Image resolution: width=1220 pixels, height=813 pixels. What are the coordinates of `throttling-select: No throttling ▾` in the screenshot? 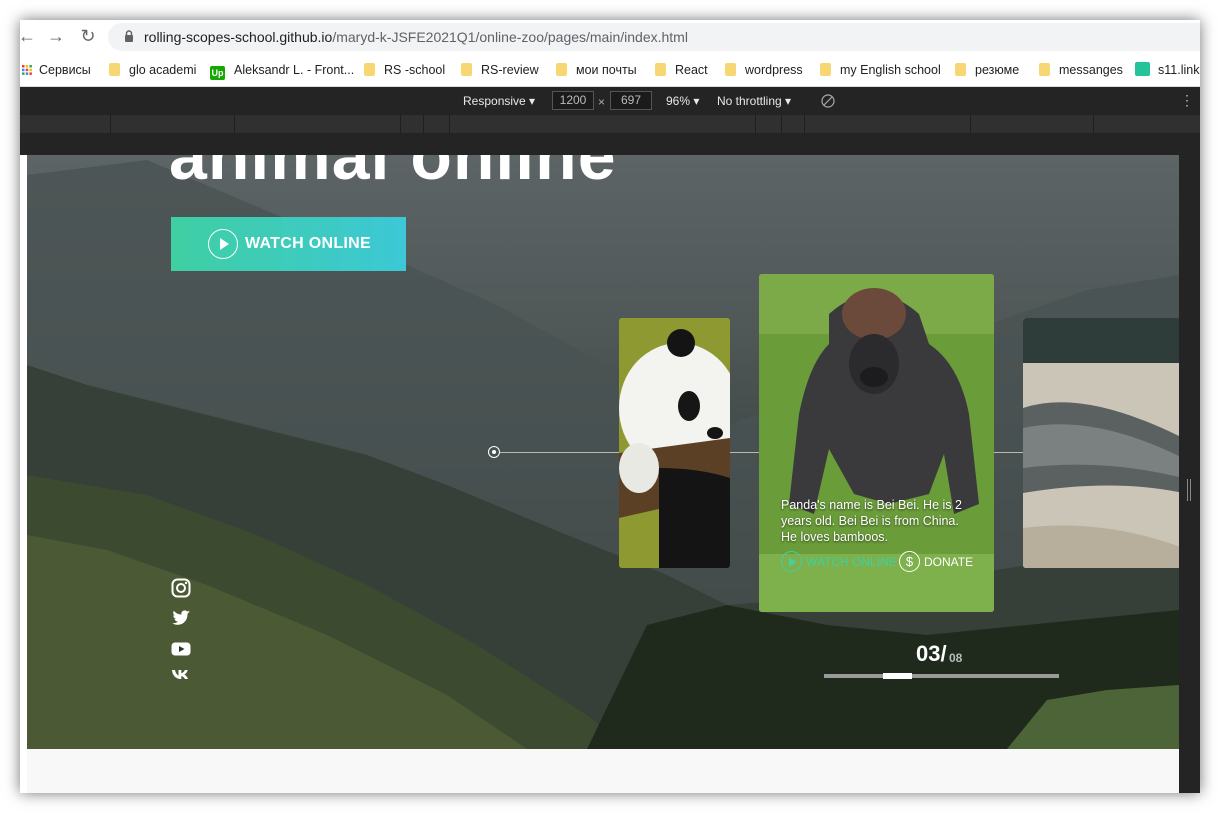 It's located at (754, 101).